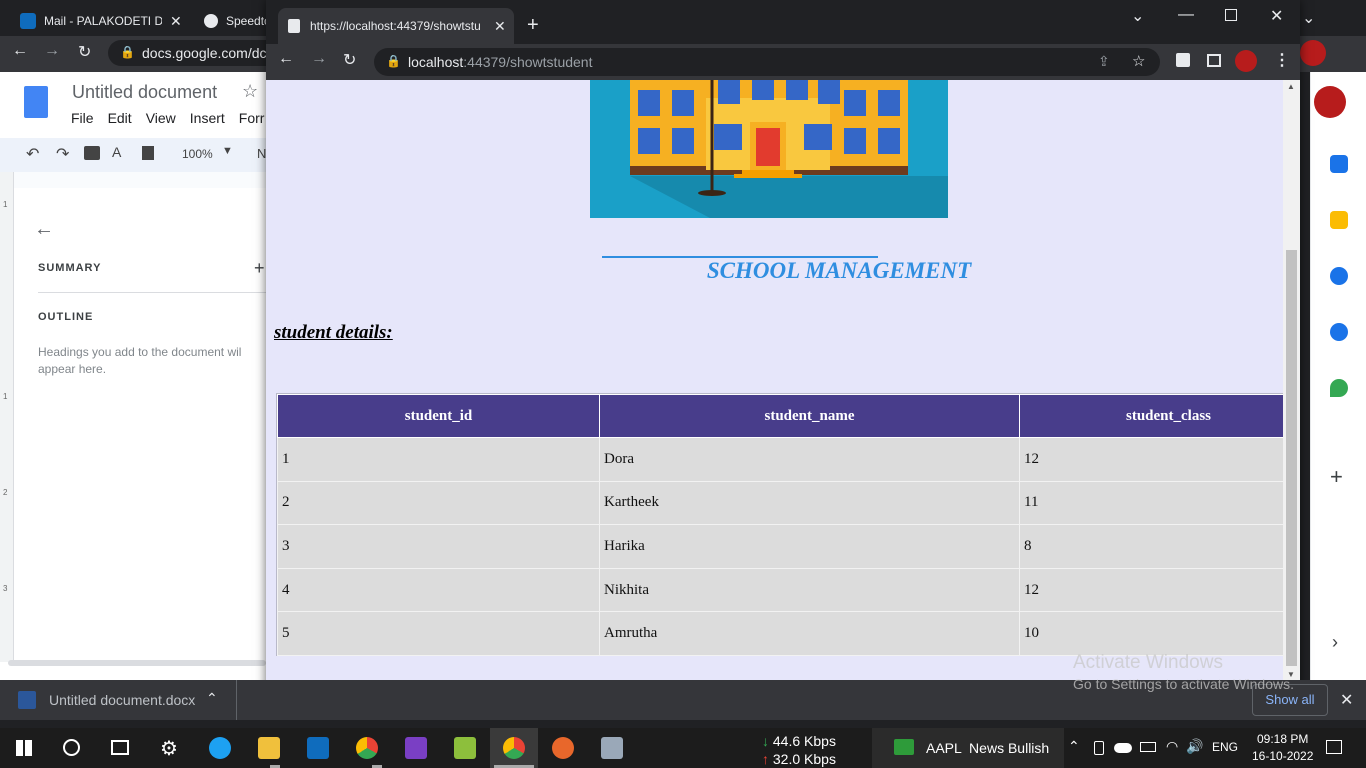 The height and width of the screenshot is (768, 1366). I want to click on cell-student-name: Kartheek, so click(809, 503).